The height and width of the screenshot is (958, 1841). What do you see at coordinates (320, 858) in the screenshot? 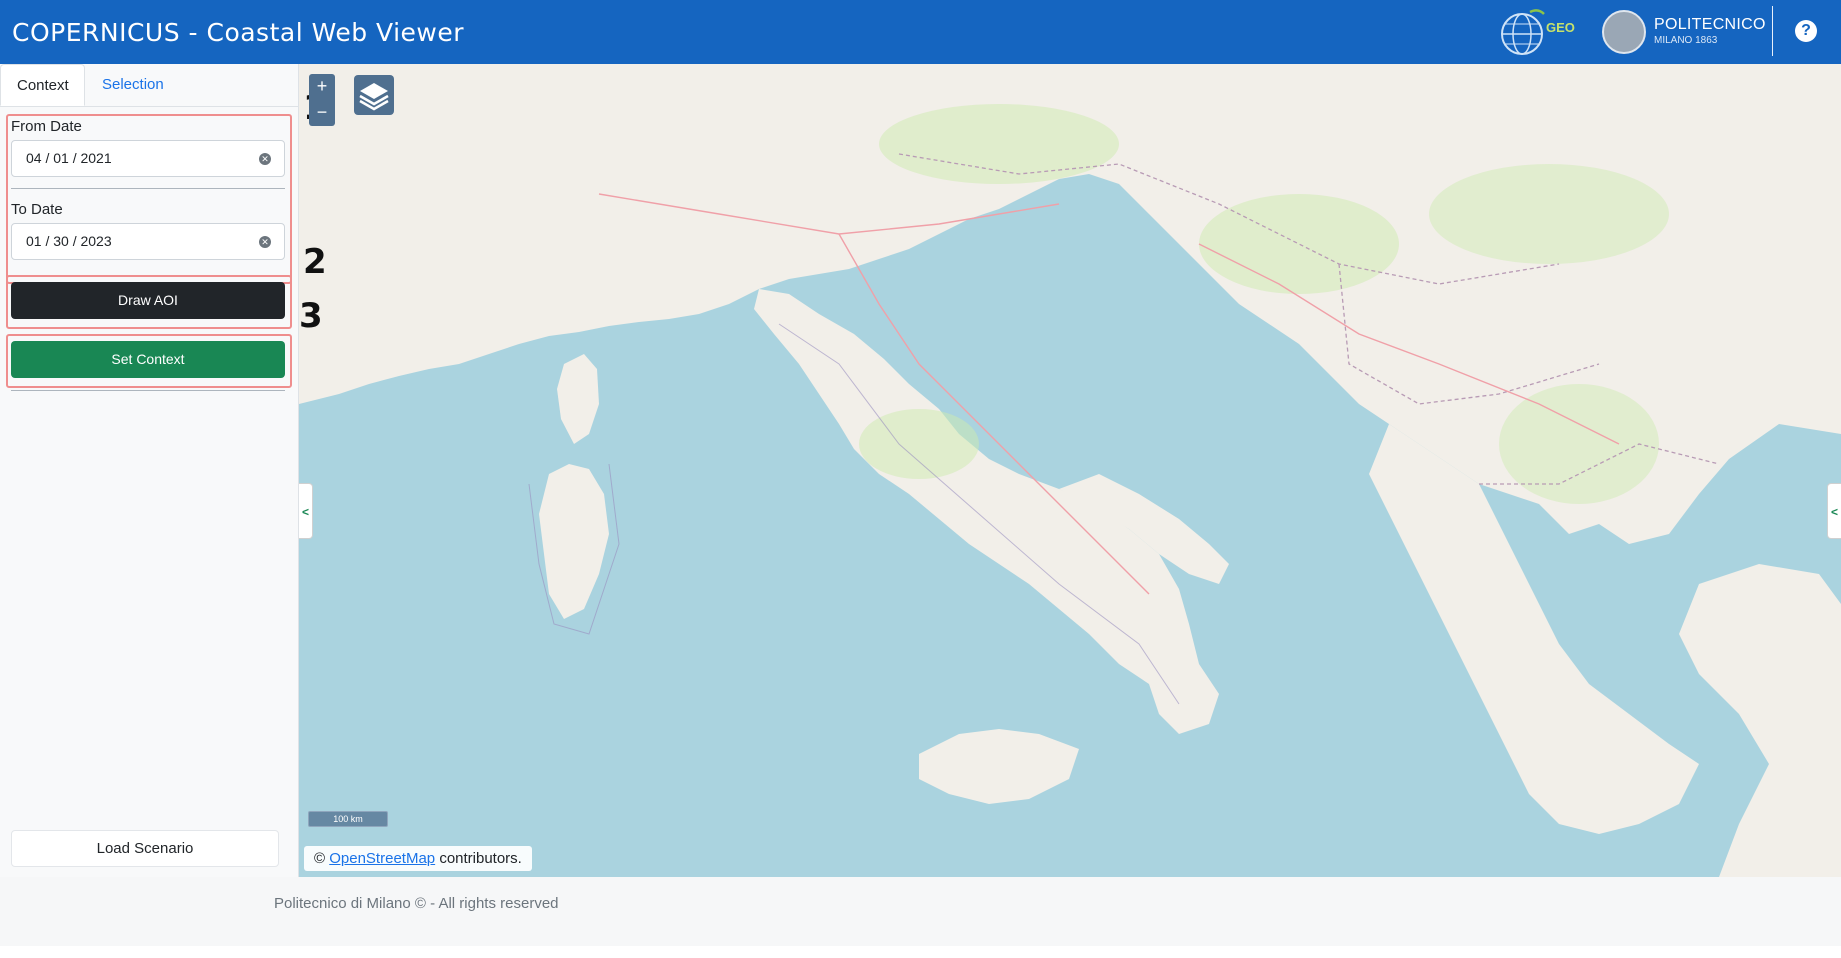
I see `attribution-prefix: ©` at bounding box center [320, 858].